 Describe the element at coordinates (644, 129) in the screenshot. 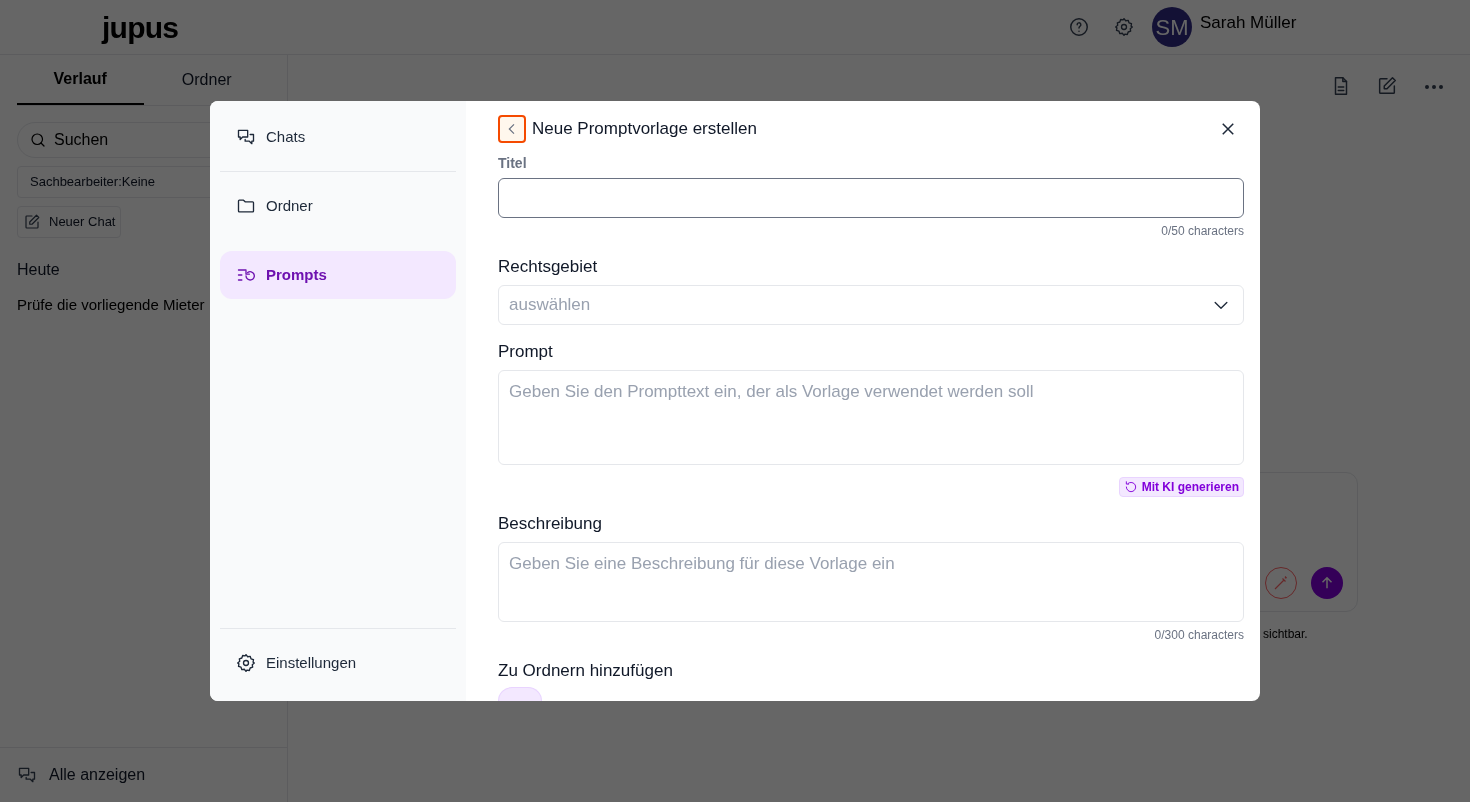

I see `dialog-title: Neue Promptvorlage erstellen` at that location.